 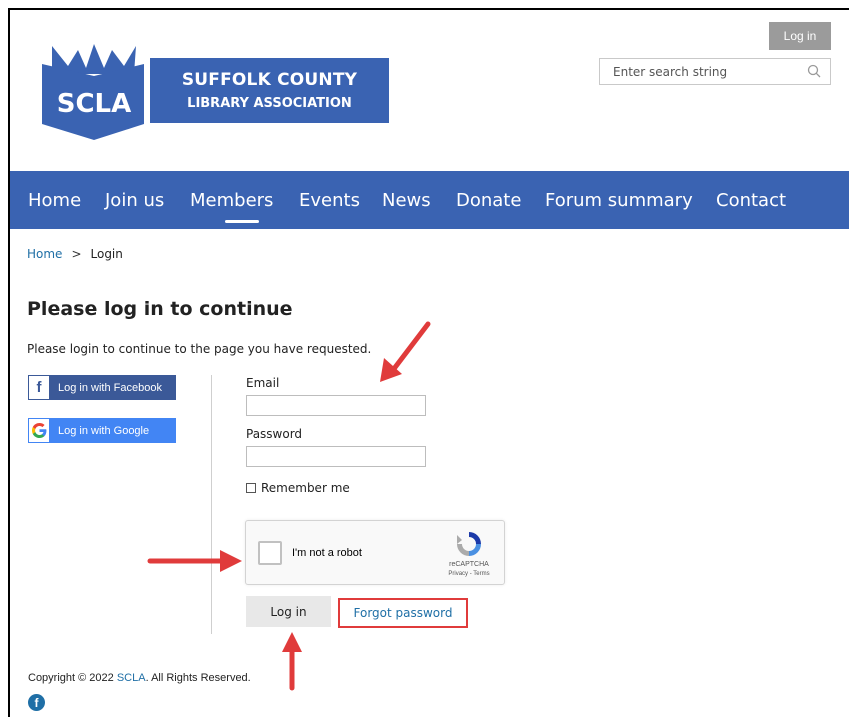 What do you see at coordinates (269, 80) in the screenshot?
I see `logo-title-line1: SUFFOLK COUNTY` at bounding box center [269, 80].